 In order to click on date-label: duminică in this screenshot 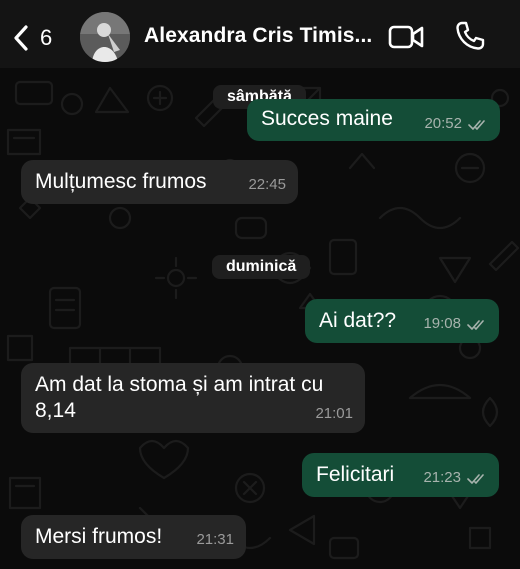, I will do `click(261, 266)`.